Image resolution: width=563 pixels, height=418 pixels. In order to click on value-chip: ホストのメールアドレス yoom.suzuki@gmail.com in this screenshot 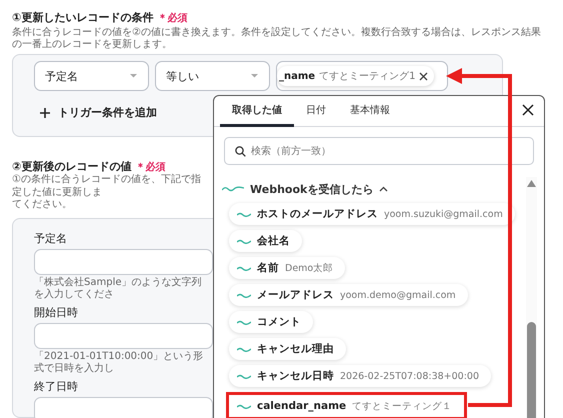, I will do `click(372, 214)`.